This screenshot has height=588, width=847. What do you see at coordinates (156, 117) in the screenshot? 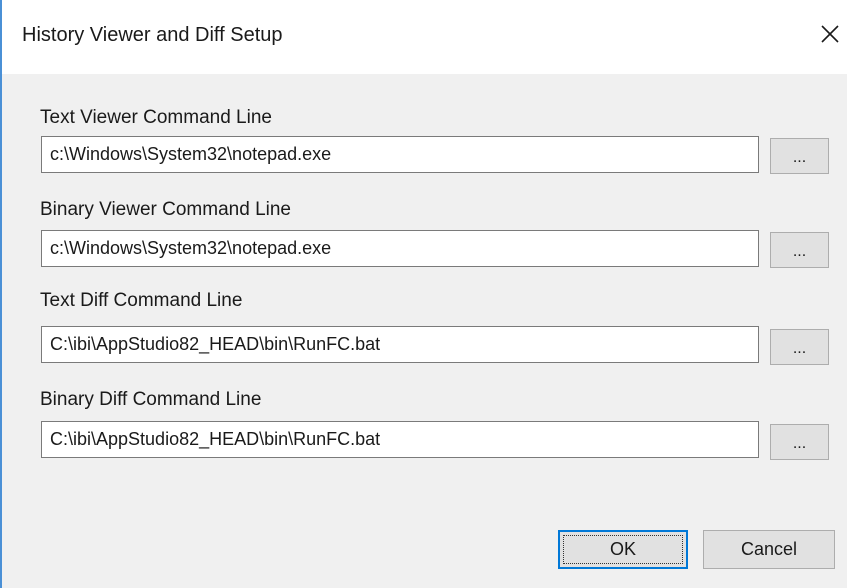
I see `text-viewer-label: Text Viewer Command Line` at bounding box center [156, 117].